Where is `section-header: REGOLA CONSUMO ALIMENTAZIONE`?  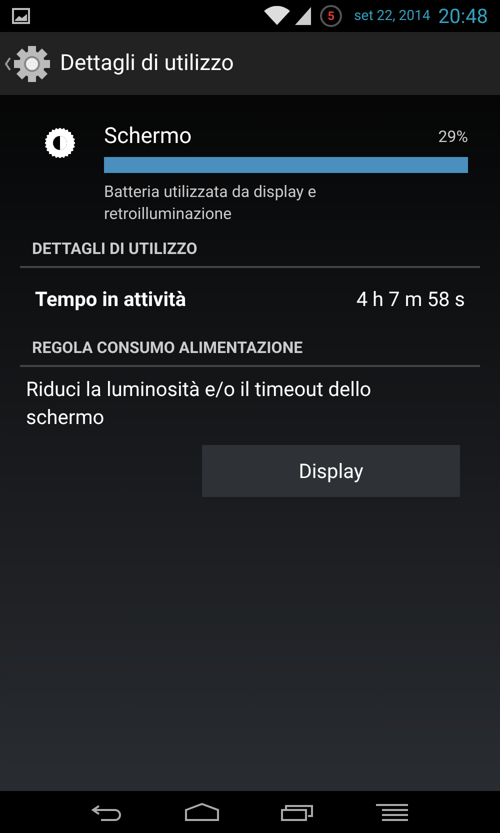 section-header: REGOLA CONSUMO ALIMENTAZIONE is located at coordinates (167, 347).